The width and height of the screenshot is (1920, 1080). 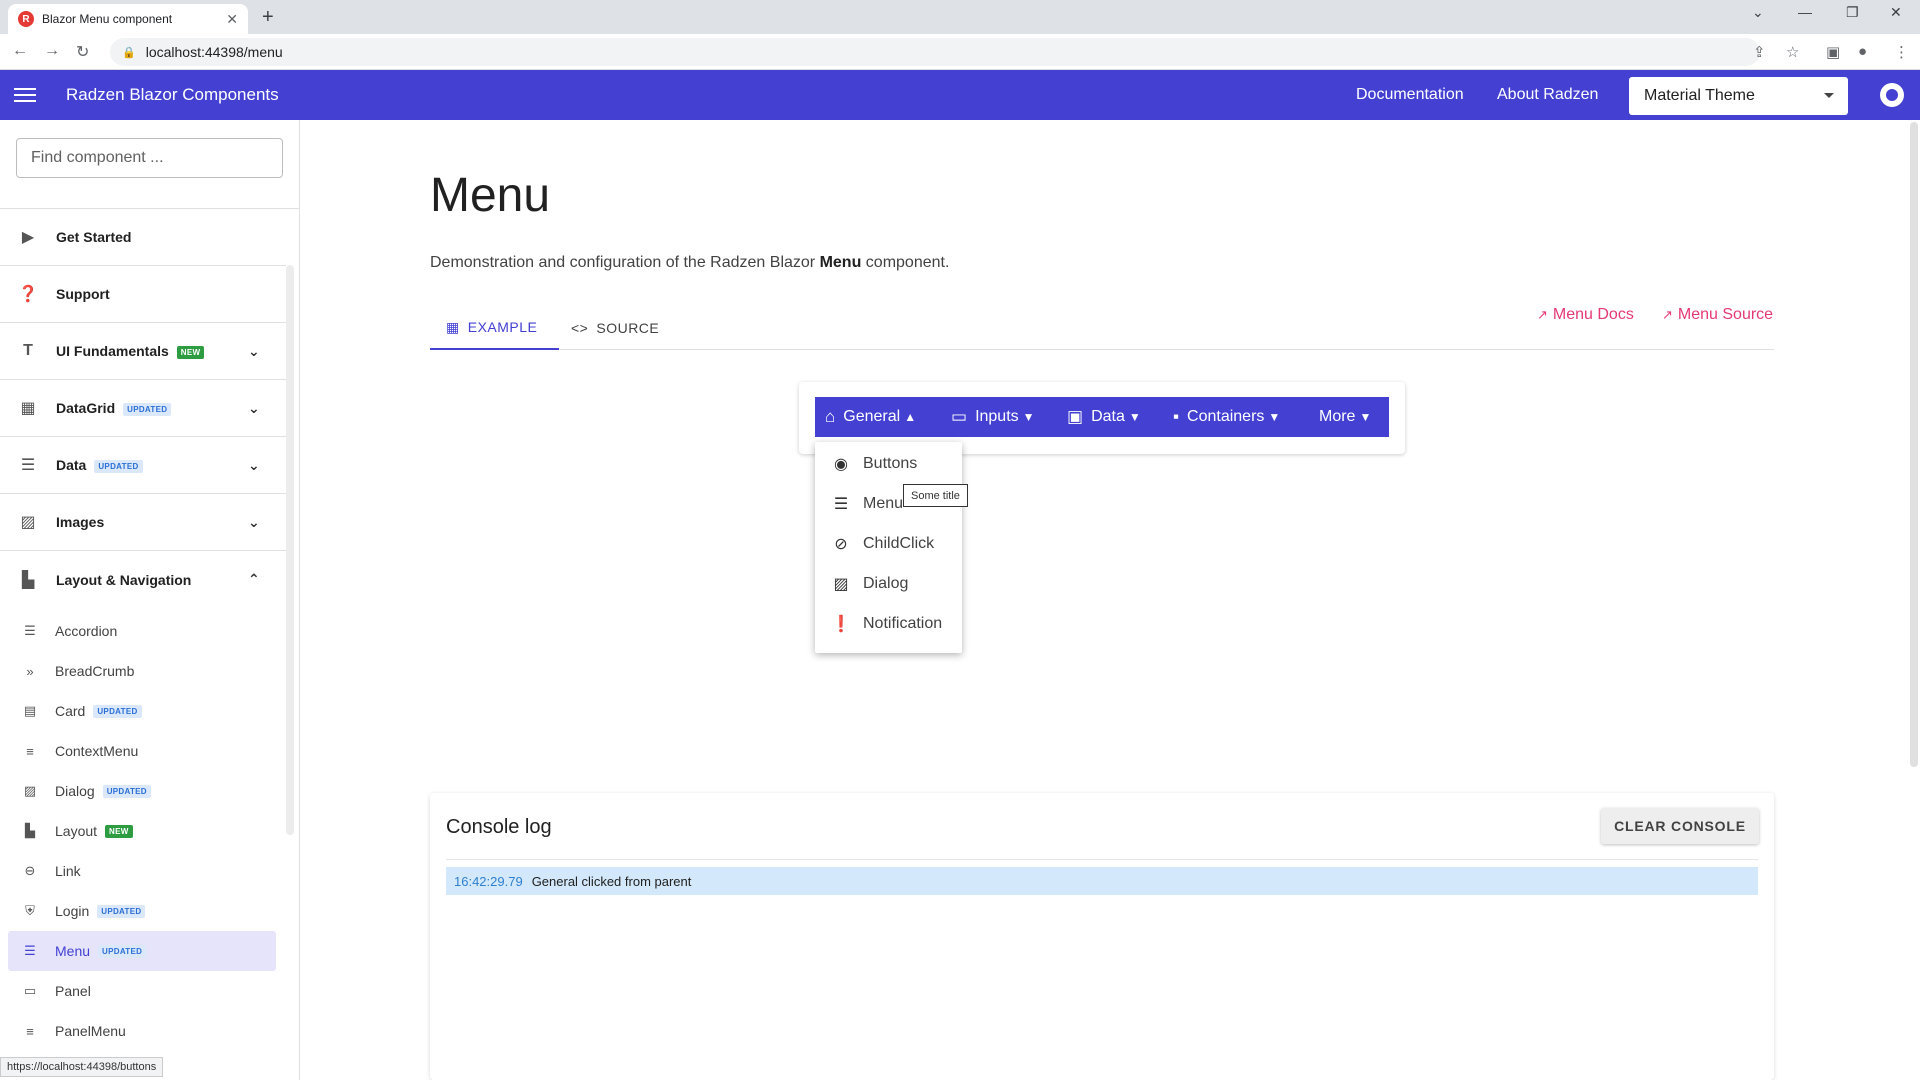 I want to click on side-panel-icon: ▣, so click(x=1833, y=52).